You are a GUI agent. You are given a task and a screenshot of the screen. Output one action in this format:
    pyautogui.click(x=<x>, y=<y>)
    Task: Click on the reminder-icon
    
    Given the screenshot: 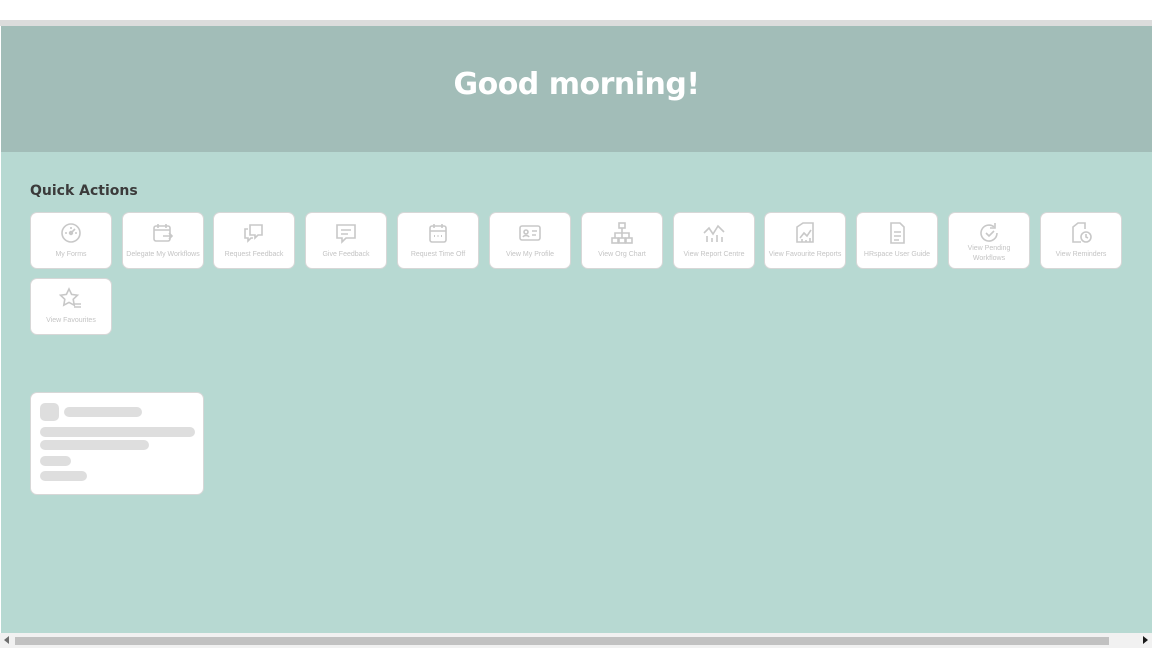 What is the action you would take?
    pyautogui.click(x=1081, y=233)
    